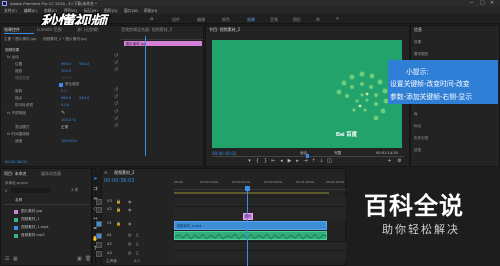 This screenshot has width=500, height=266. I want to click on scale-width-value: 100.0, so click(66, 78).